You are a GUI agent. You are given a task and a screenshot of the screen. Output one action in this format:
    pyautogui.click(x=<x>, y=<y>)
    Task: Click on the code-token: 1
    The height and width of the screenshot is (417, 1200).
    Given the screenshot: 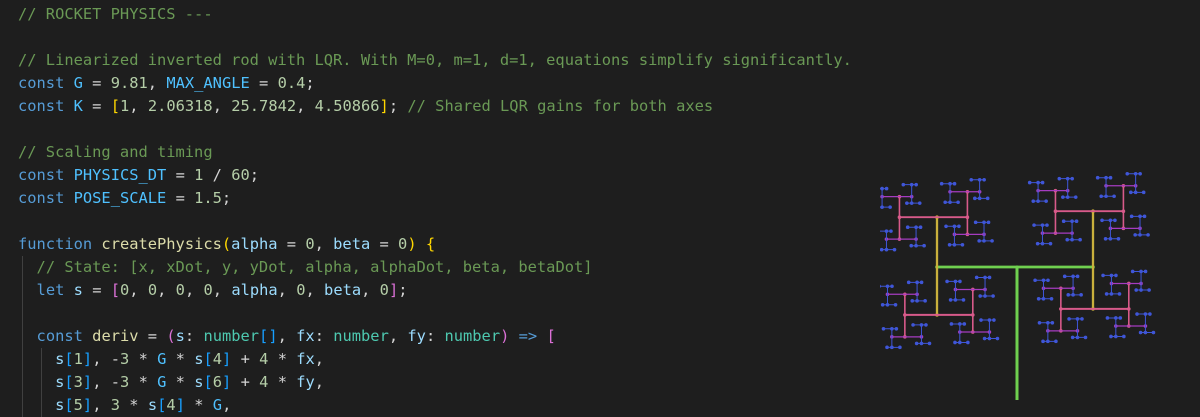 What is the action you would take?
    pyautogui.click(x=125, y=106)
    